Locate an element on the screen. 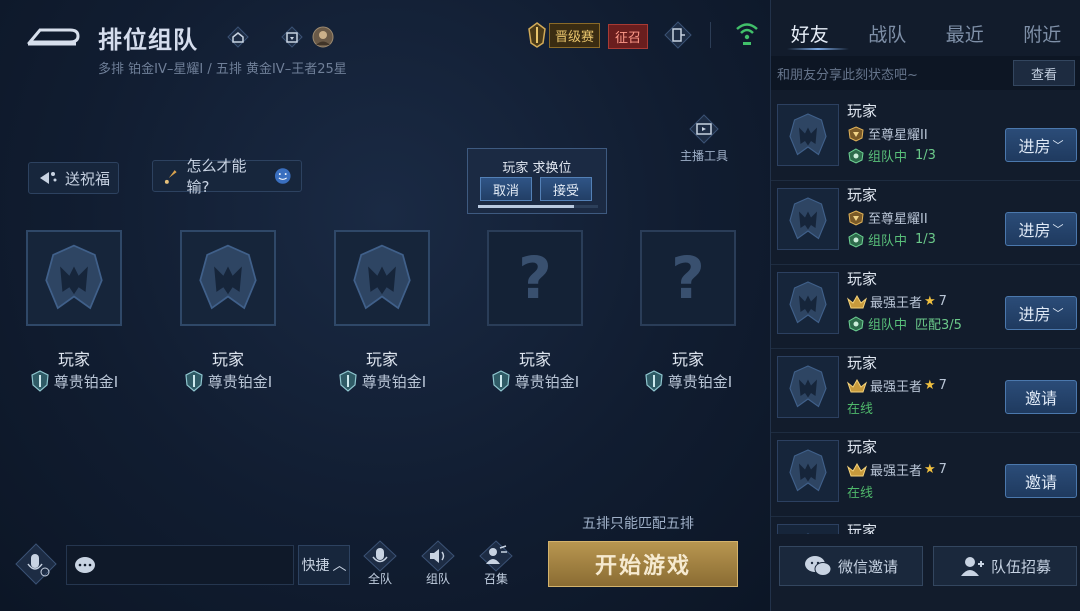  swap-timer-bar is located at coordinates (538, 206).